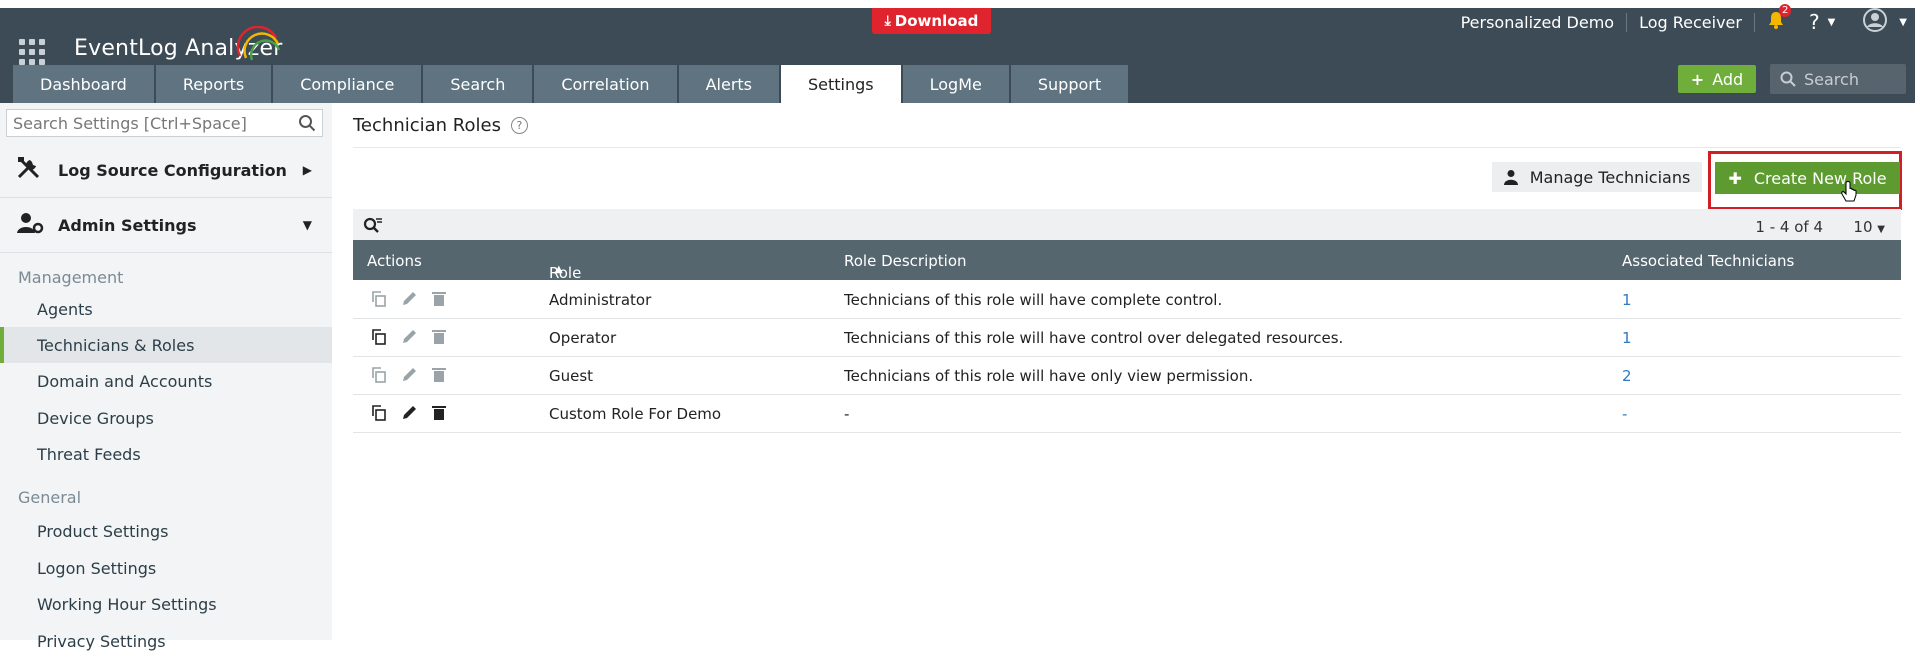  Describe the element at coordinates (1127, 226) in the screenshot. I see `table-toolbar: 1 - 4 of 4 10 ▼` at that location.